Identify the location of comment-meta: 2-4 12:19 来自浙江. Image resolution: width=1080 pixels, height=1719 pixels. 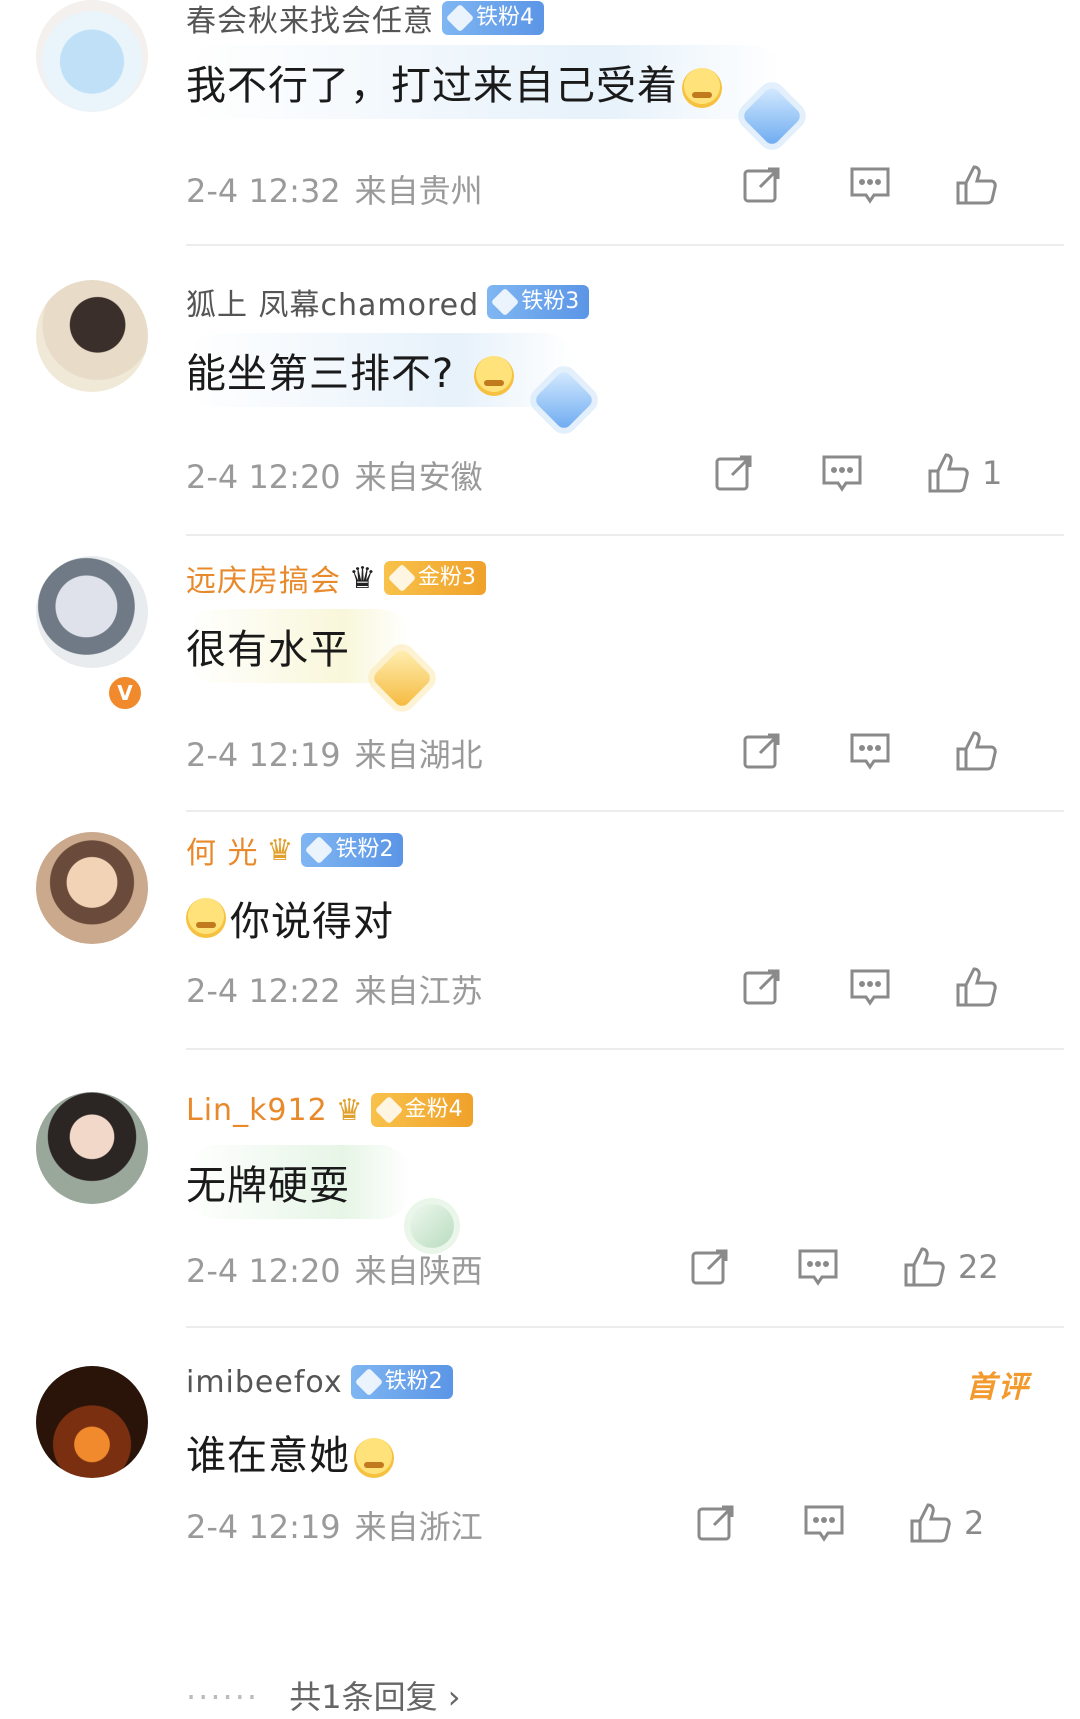
(334, 1525).